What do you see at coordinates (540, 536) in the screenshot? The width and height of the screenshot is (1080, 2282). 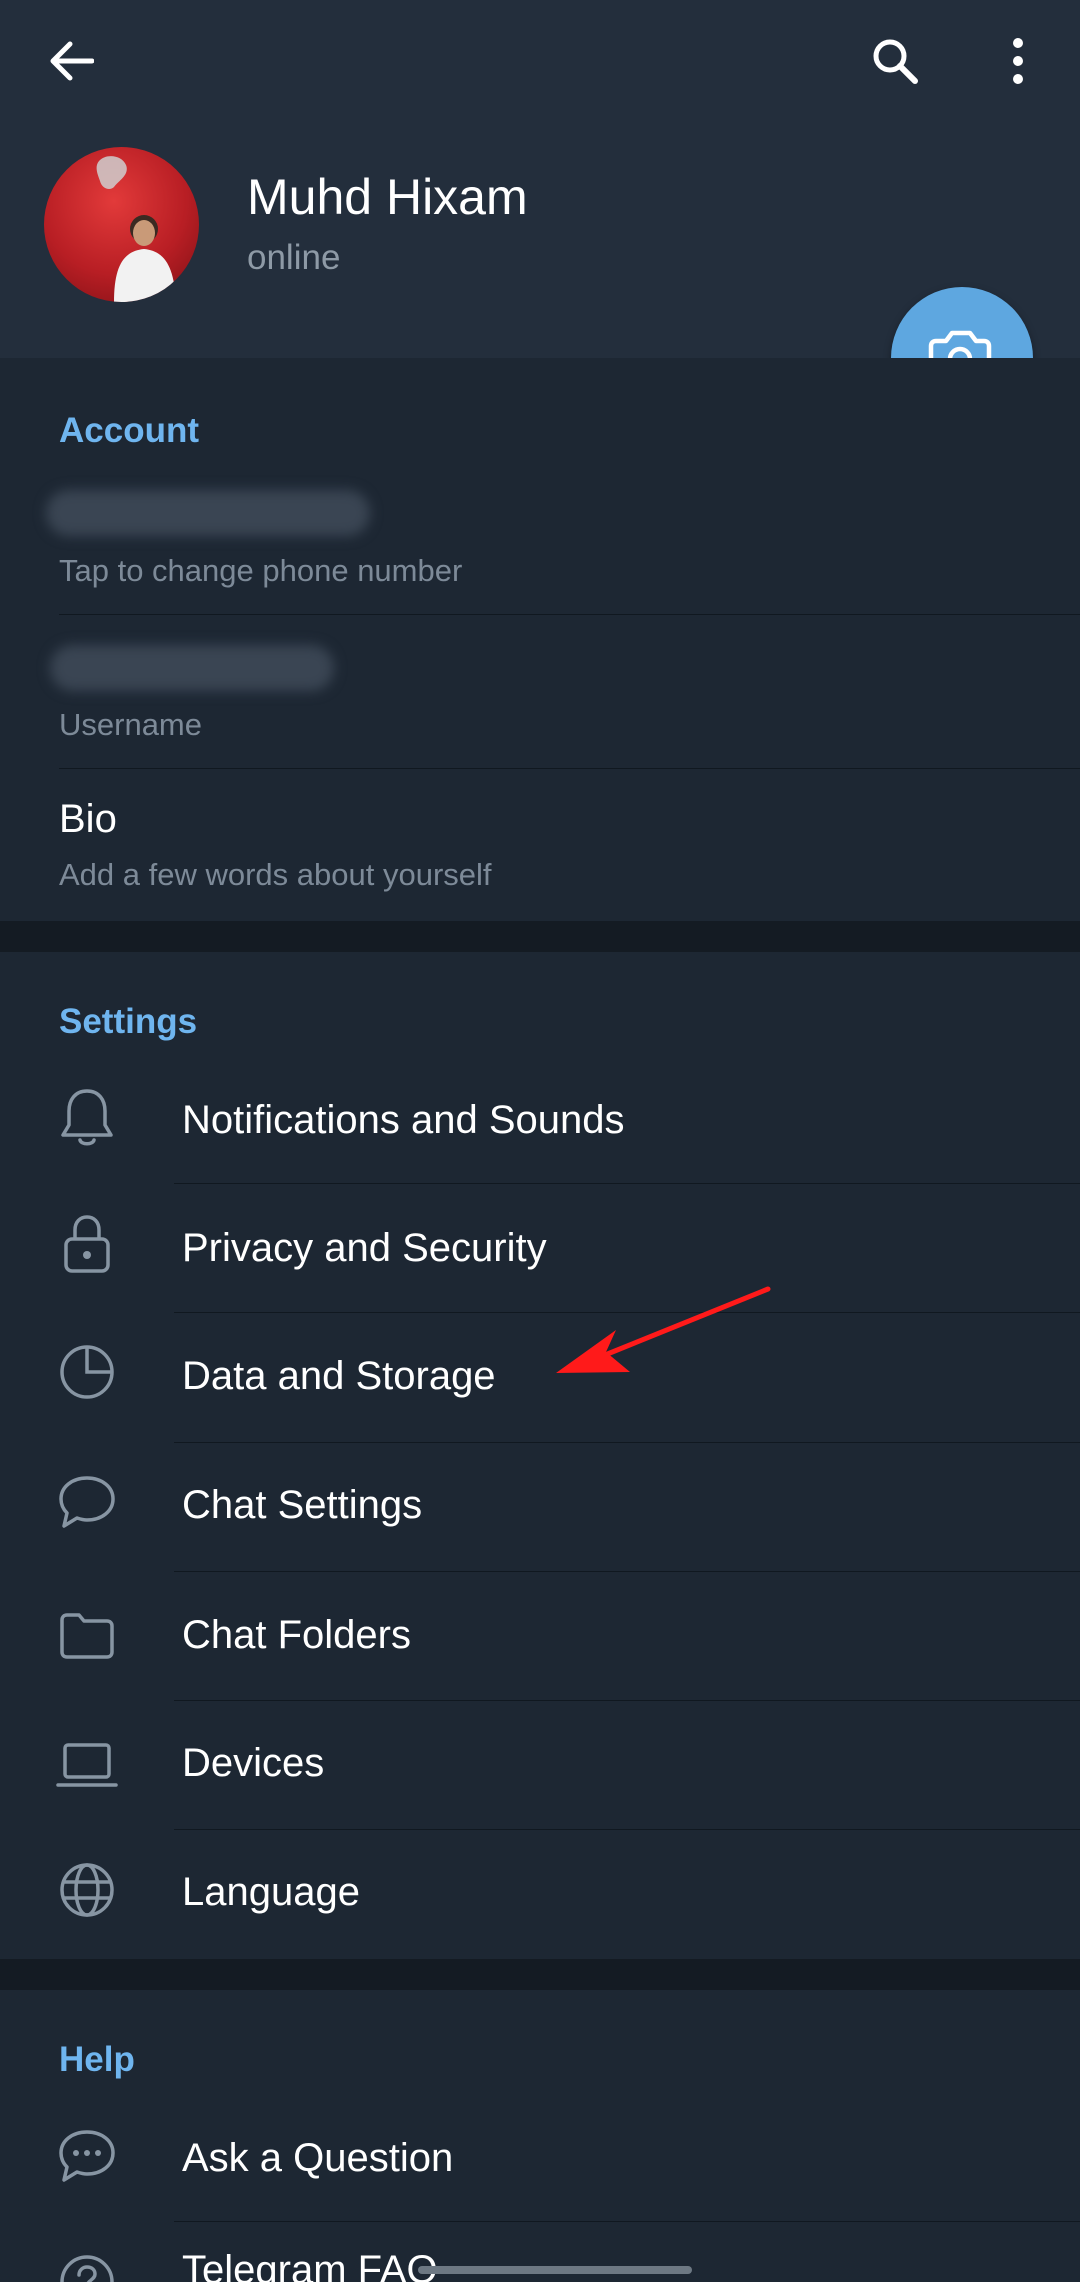 I see `phone-row: Tap to change phone number` at bounding box center [540, 536].